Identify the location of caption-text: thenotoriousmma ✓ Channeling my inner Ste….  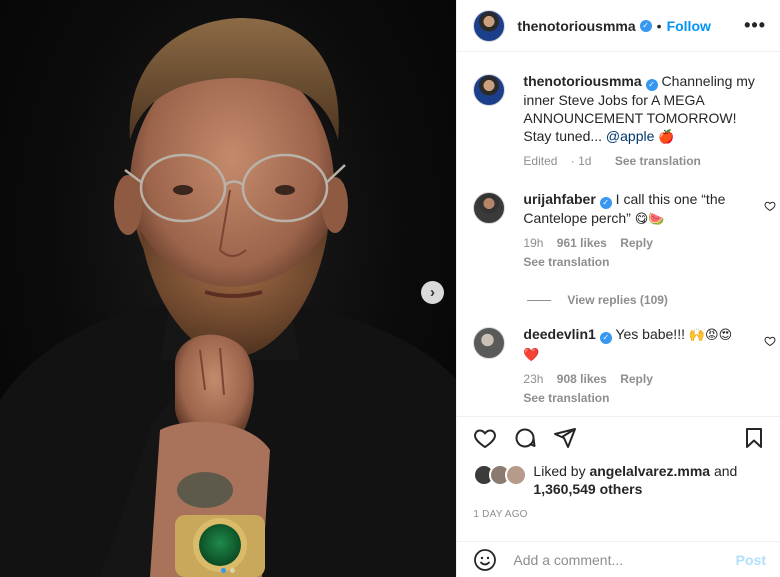
(644, 109).